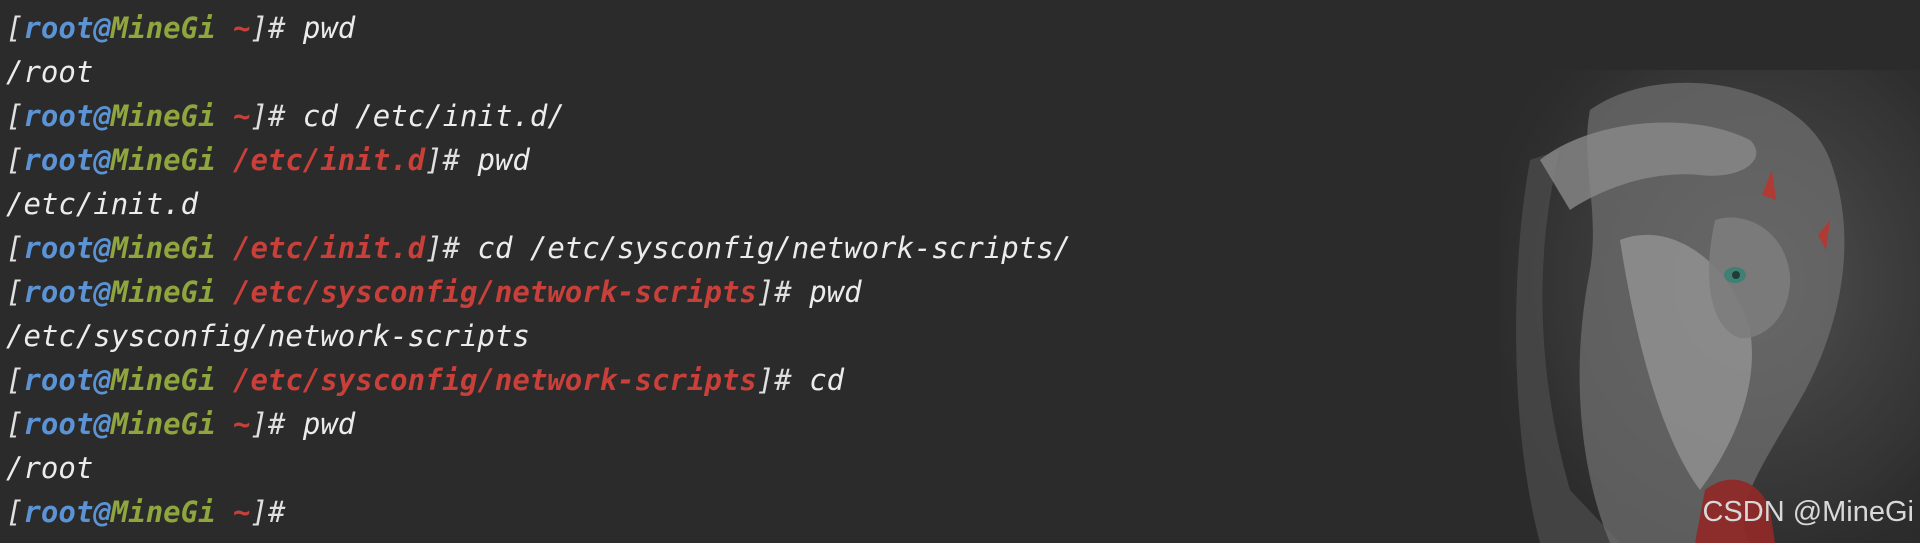 The image size is (1920, 543). Describe the element at coordinates (774, 248) in the screenshot. I see `command-text: cd /etc/sysconfig/network-scripts/` at that location.